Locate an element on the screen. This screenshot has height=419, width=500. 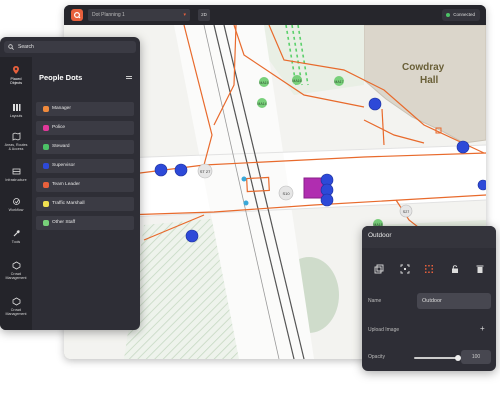
steward-marker: MA15 is located at coordinates (264, 82).